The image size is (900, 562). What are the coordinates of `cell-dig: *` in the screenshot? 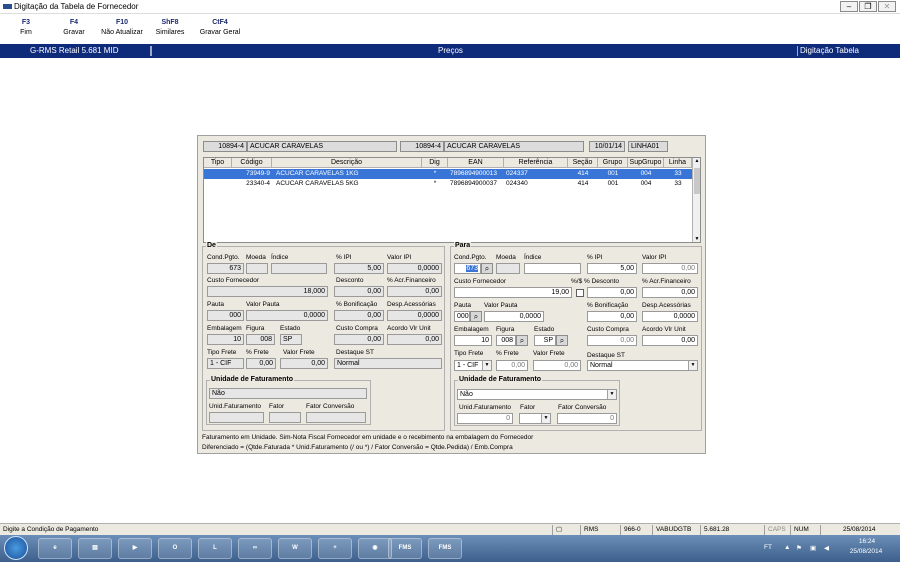 It's located at (435, 183).